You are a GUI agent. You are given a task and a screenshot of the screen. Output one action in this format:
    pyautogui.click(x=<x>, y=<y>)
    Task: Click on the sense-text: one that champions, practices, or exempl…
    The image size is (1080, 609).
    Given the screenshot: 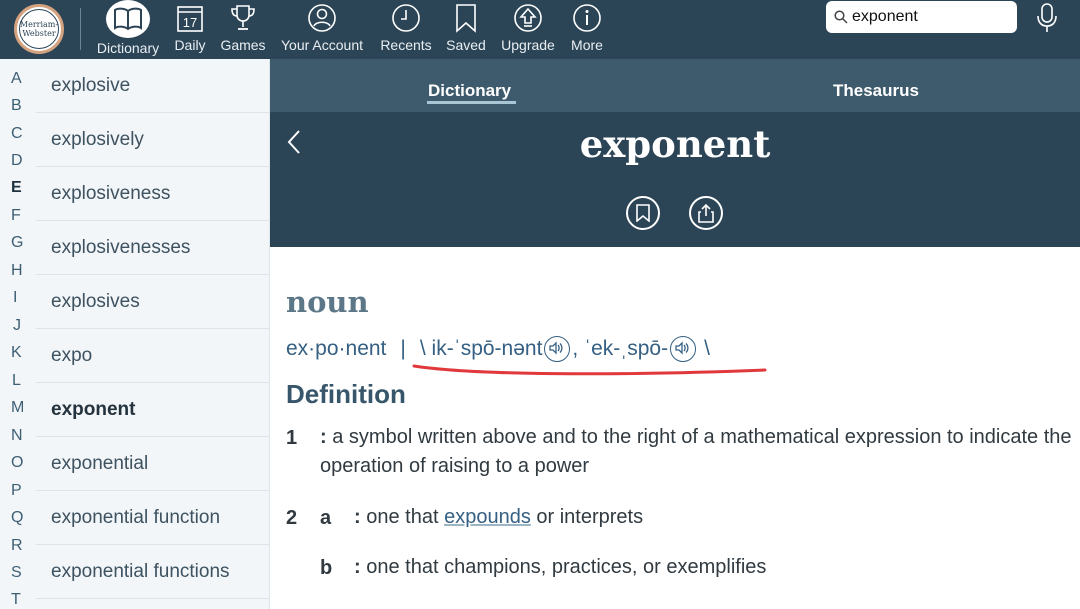 What is the action you would take?
    pyautogui.click(x=563, y=567)
    